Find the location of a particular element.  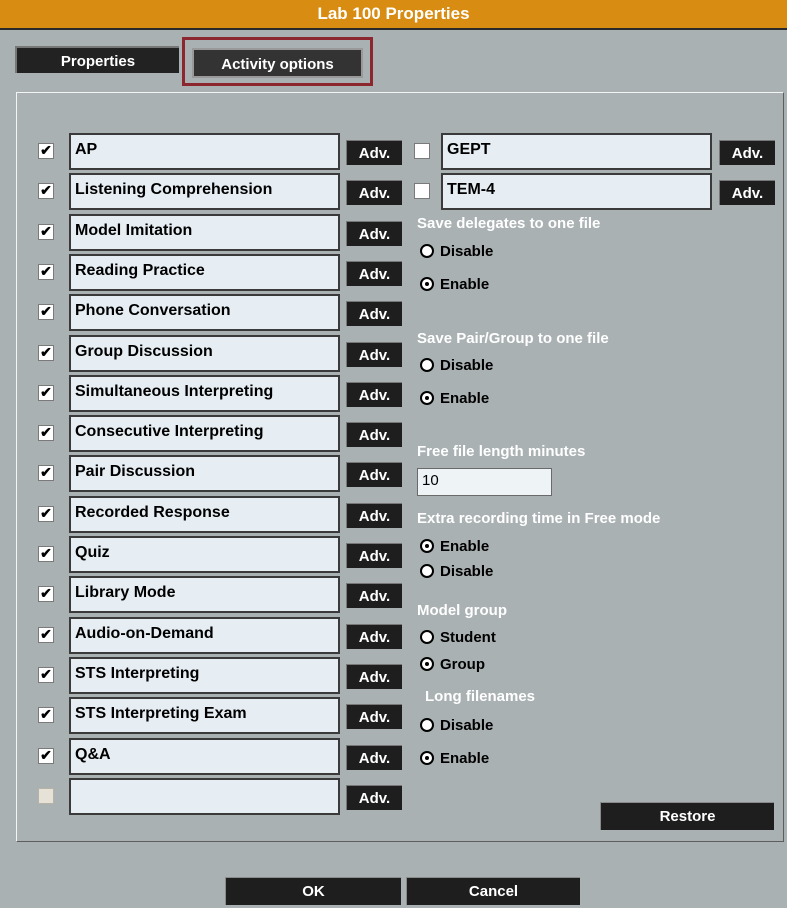

extra-recording-enable-label: Enable is located at coordinates (465, 546).